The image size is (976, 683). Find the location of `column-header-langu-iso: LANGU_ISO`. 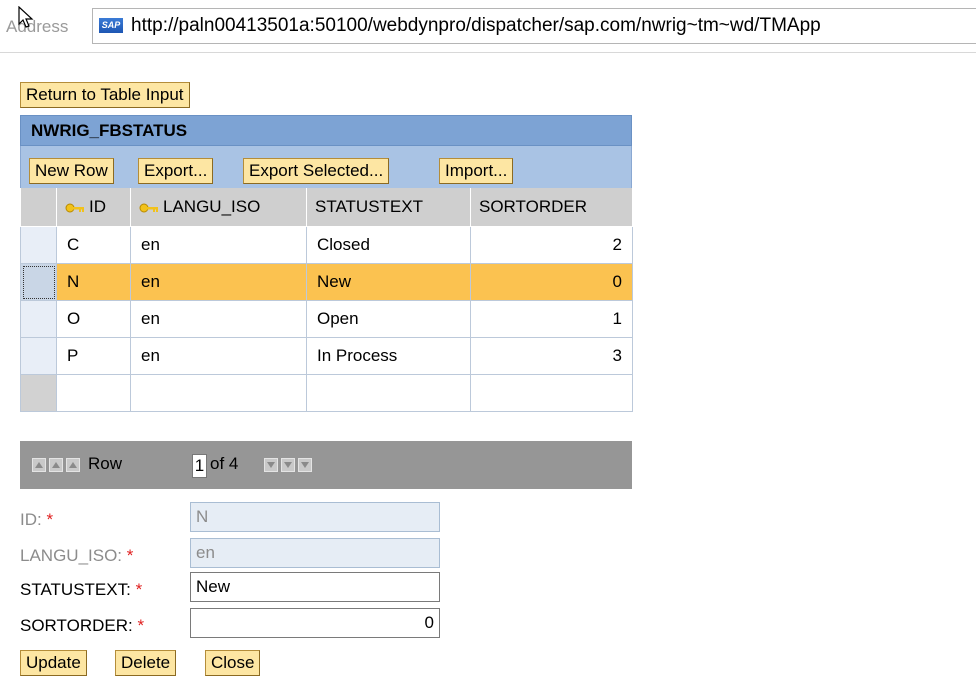

column-header-langu-iso: LANGU_ISO is located at coordinates (218, 207).